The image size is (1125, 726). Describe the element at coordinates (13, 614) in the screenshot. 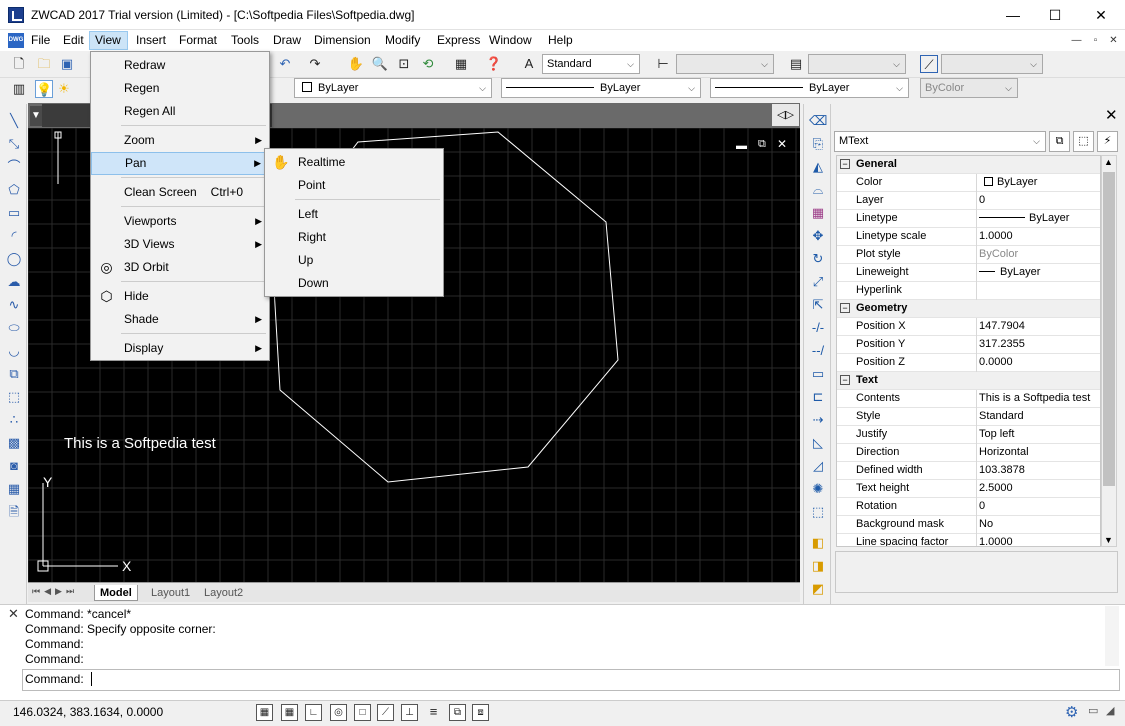

I see `command-close-icon: ✕` at that location.